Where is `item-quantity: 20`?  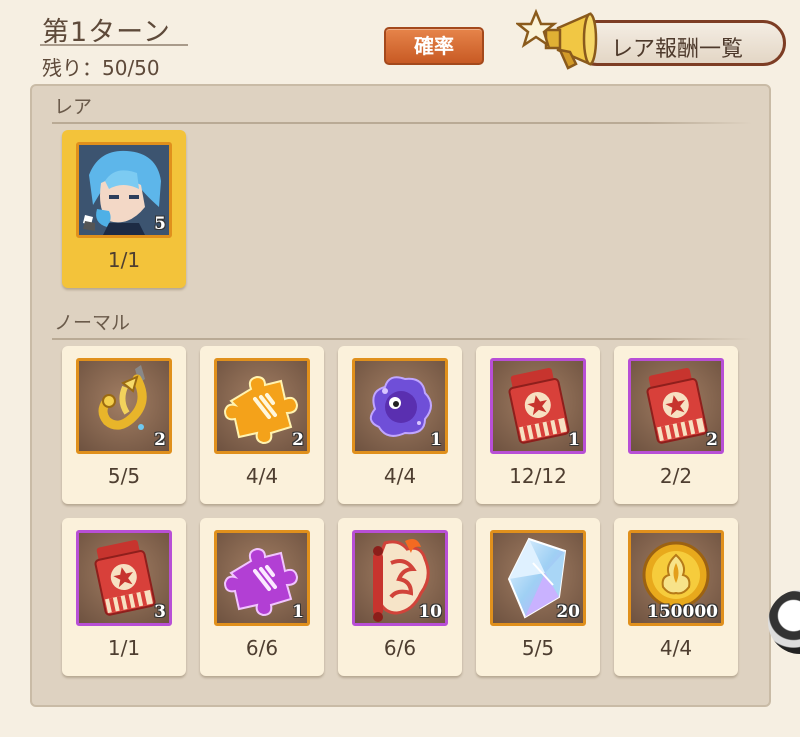
item-quantity: 20 is located at coordinates (568, 612).